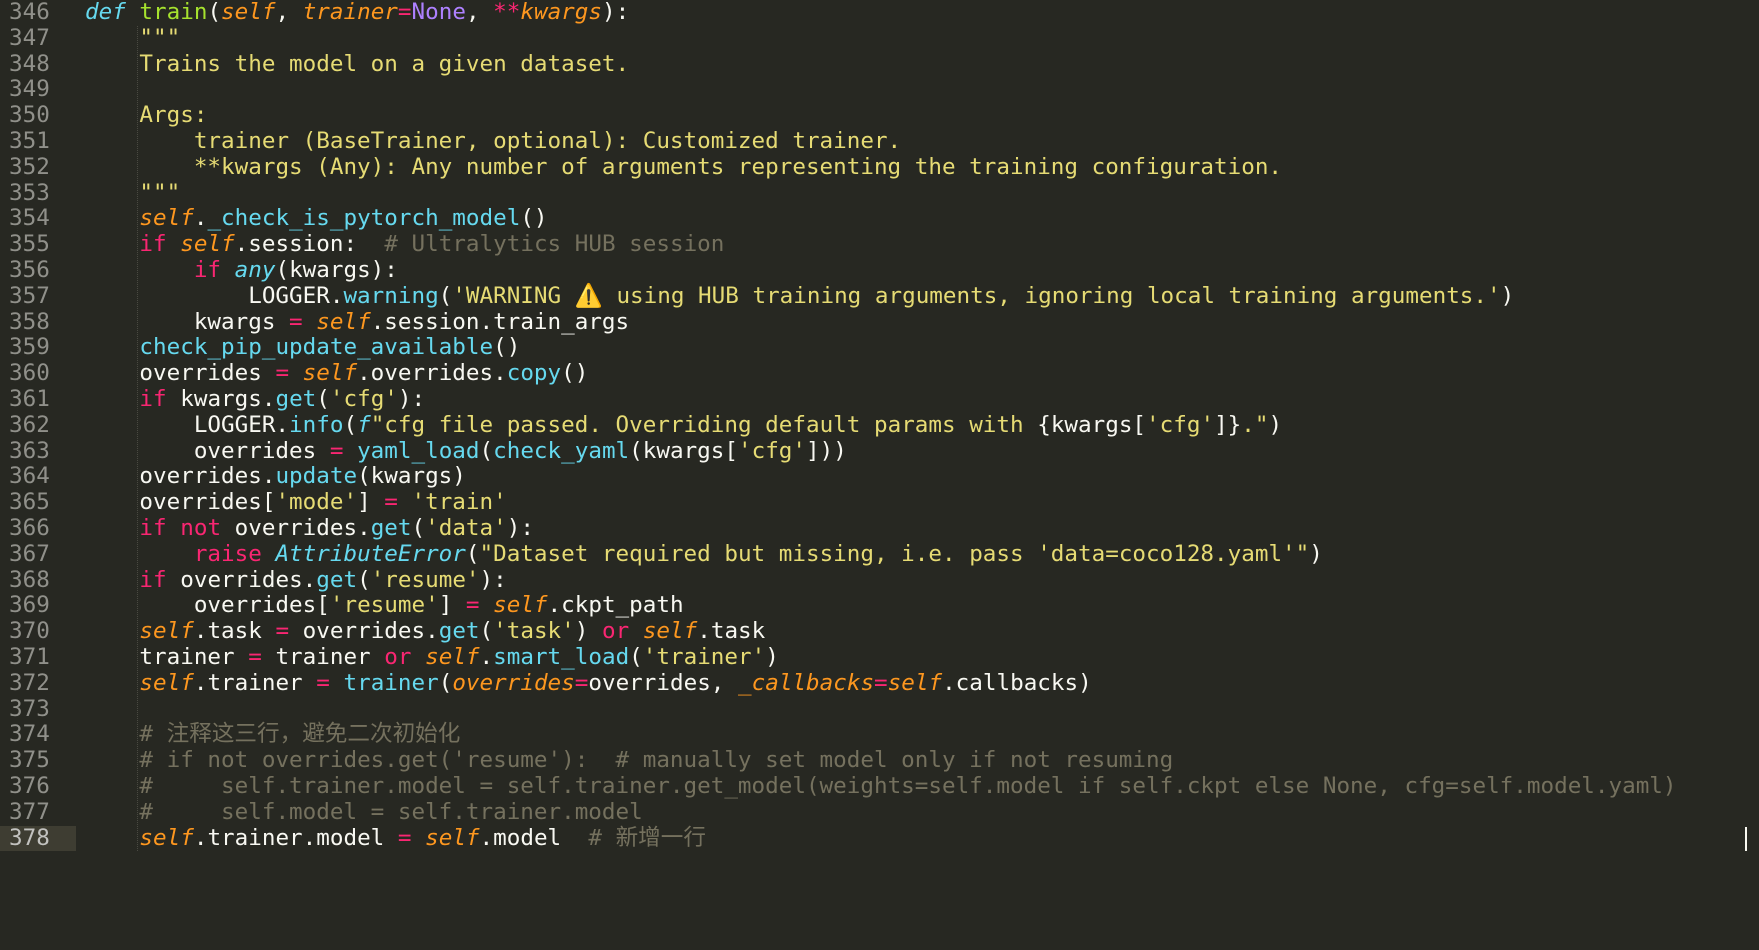 This screenshot has width=1759, height=950. Describe the element at coordinates (29, 708) in the screenshot. I see `line-number: 373` at that location.